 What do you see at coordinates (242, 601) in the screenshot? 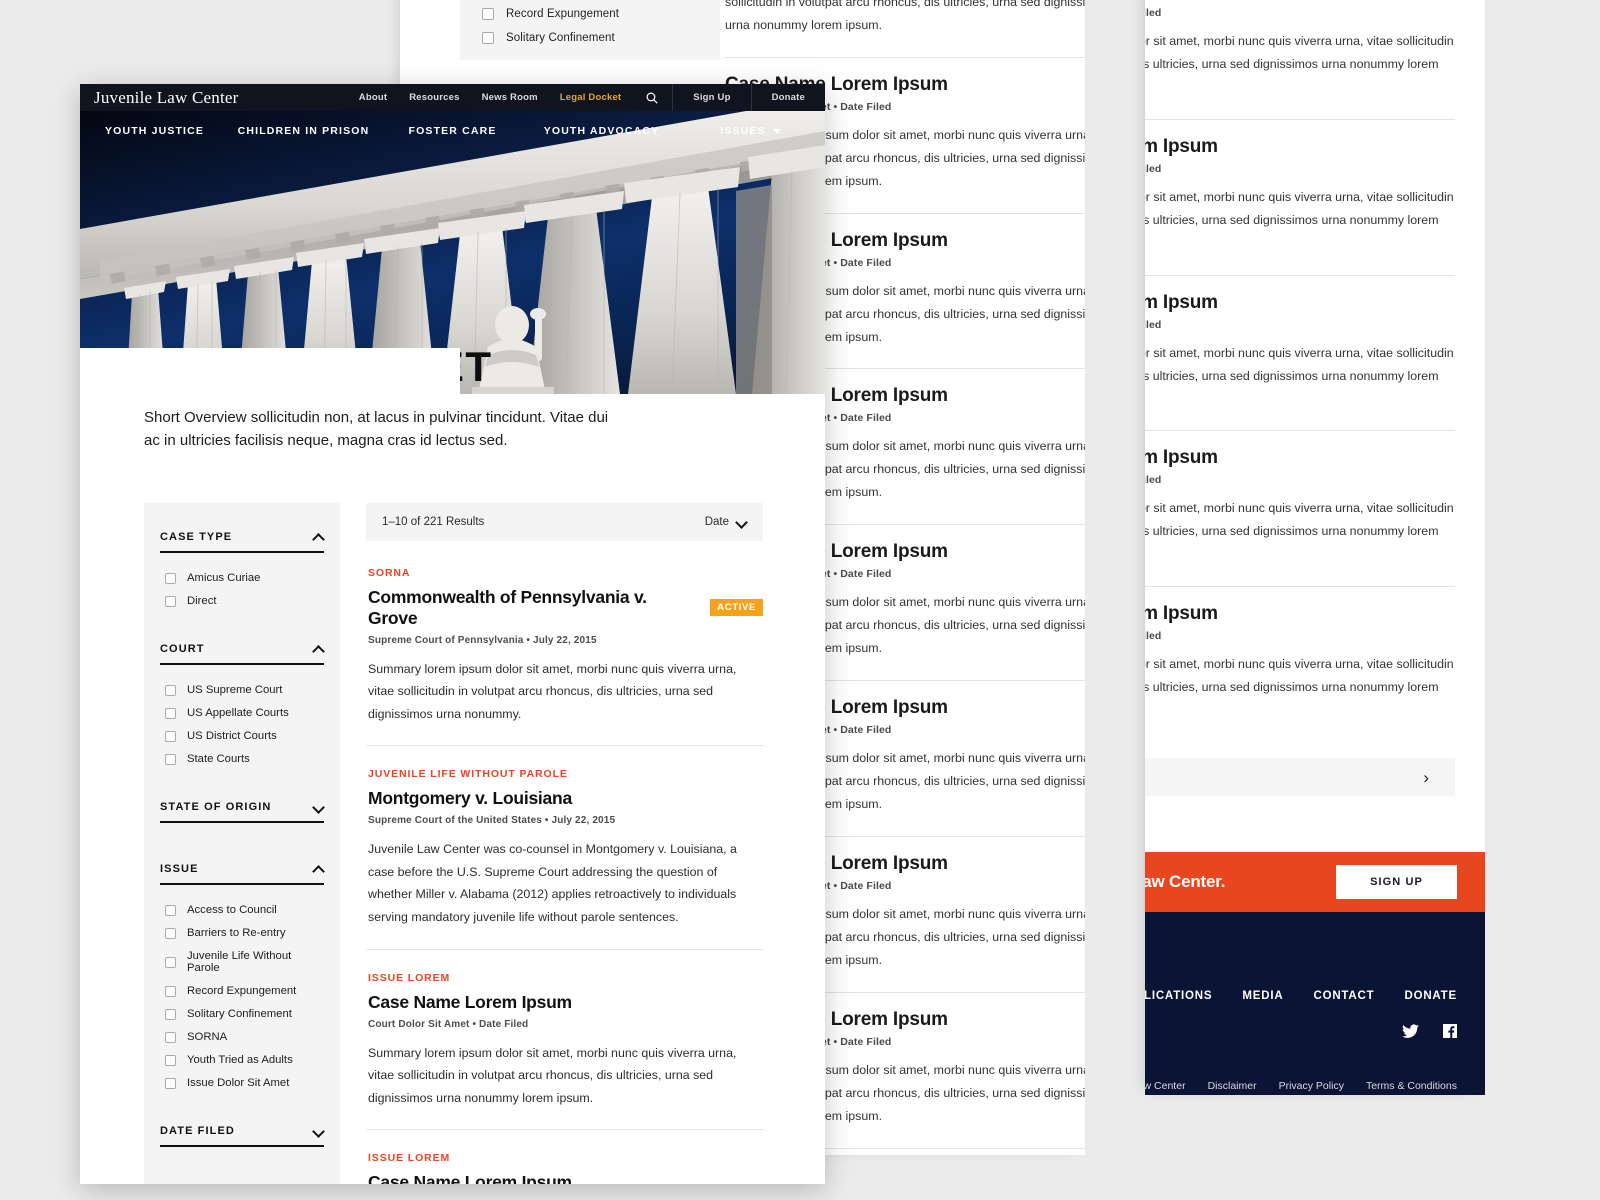
I see `filter-option: Direct` at bounding box center [242, 601].